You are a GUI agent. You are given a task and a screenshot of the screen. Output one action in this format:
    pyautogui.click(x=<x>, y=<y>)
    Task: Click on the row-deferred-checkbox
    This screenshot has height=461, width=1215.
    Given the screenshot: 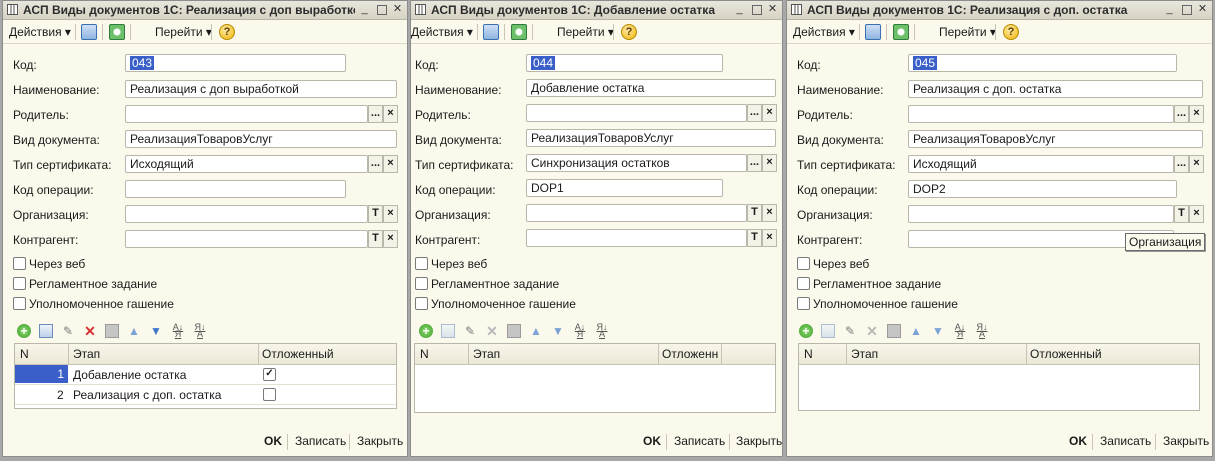 What is the action you would take?
    pyautogui.click(x=269, y=394)
    